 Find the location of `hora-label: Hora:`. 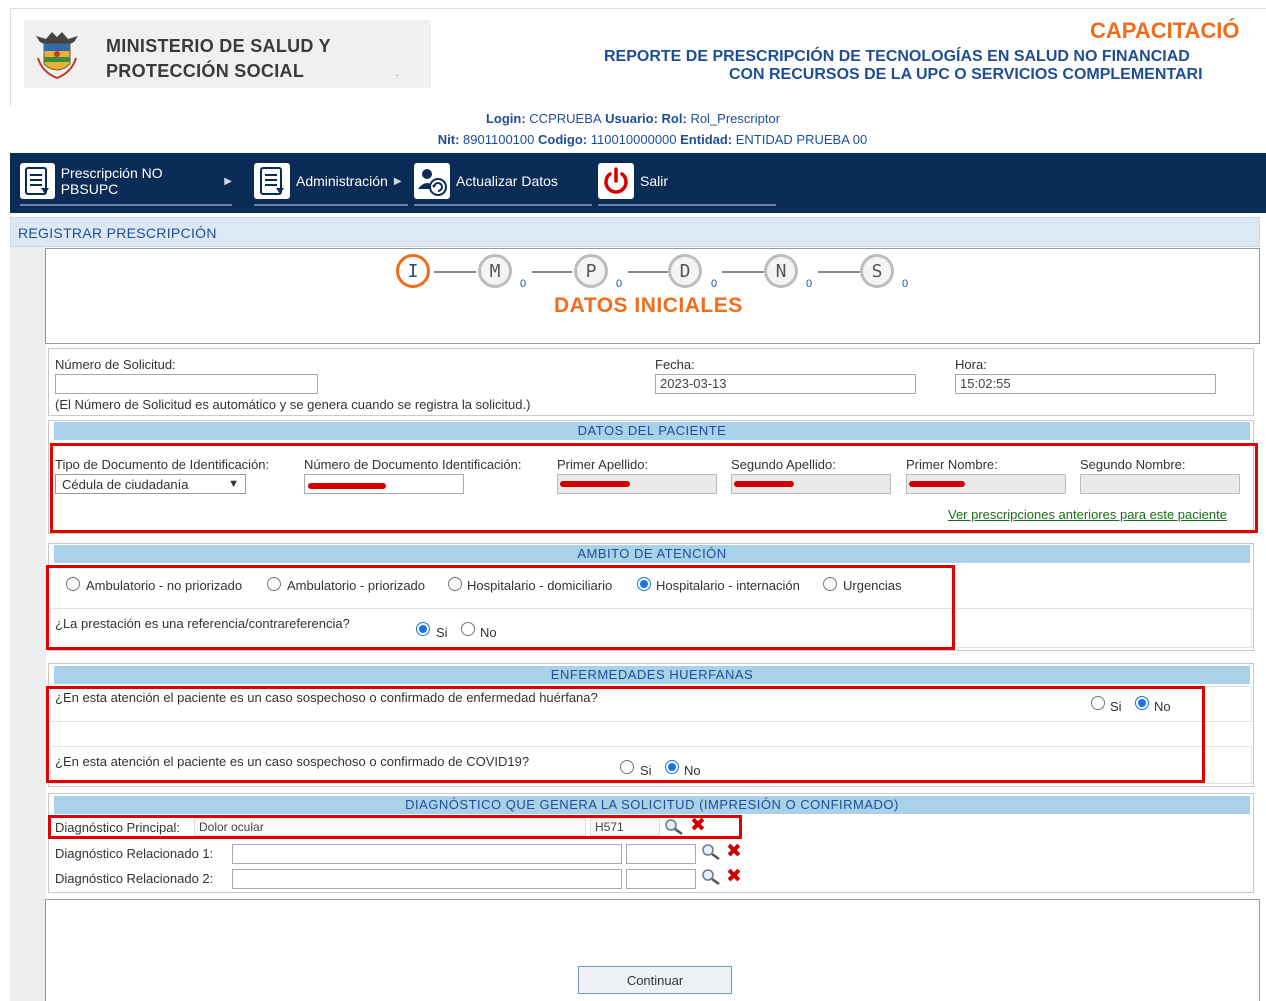

hora-label: Hora: is located at coordinates (971, 364).